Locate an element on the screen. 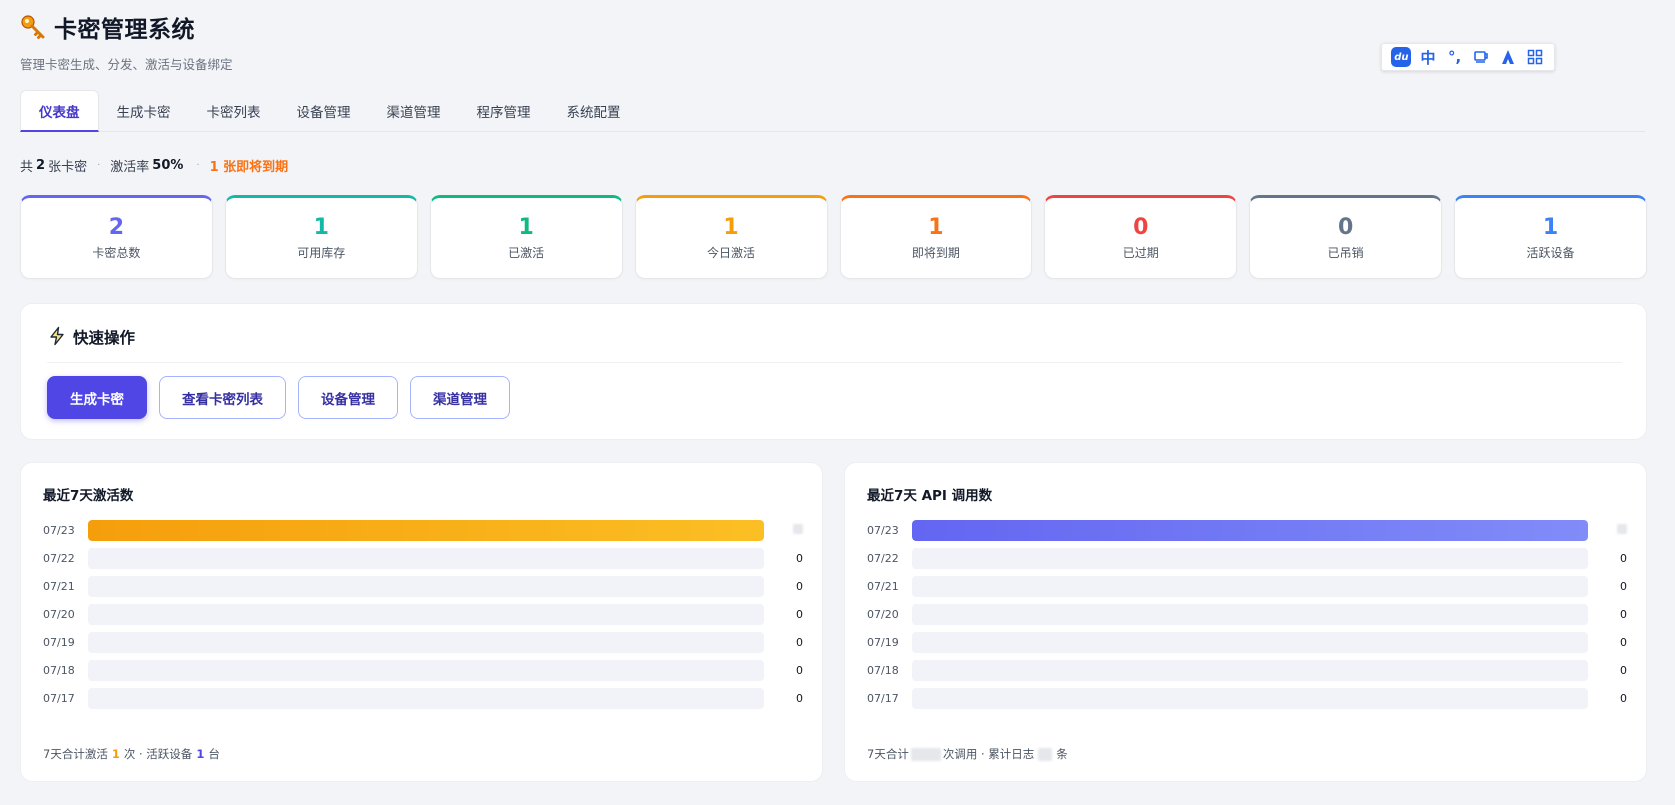  activations-footer: 7天合计激活 1 次 · 活跃设备 1 台 is located at coordinates (131, 754).